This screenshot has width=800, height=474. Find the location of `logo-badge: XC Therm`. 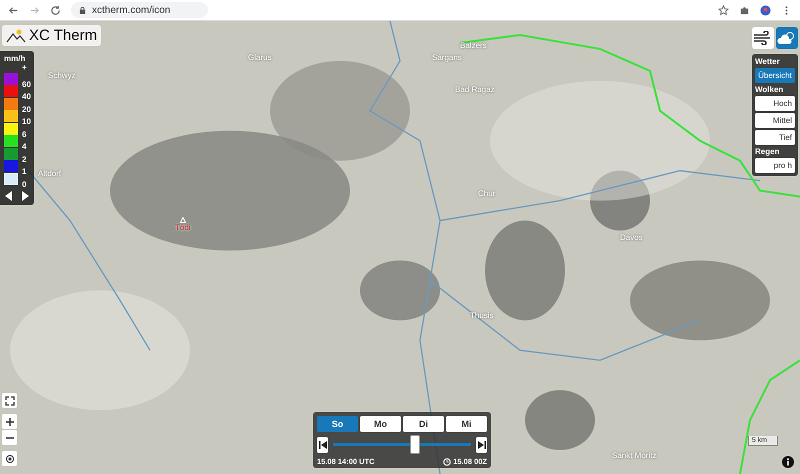

logo-badge: XC Therm is located at coordinates (52, 35).